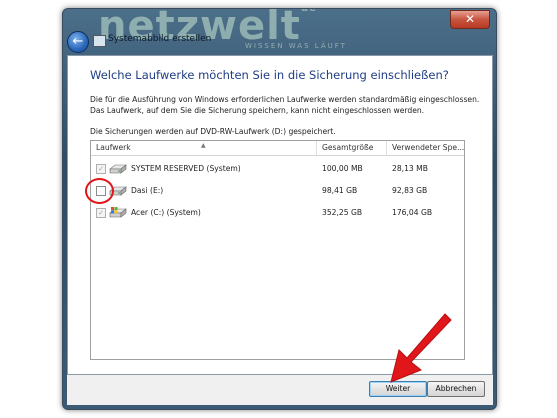  What do you see at coordinates (342, 168) in the screenshot?
I see `drive-total-size: 100,00 MB` at bounding box center [342, 168].